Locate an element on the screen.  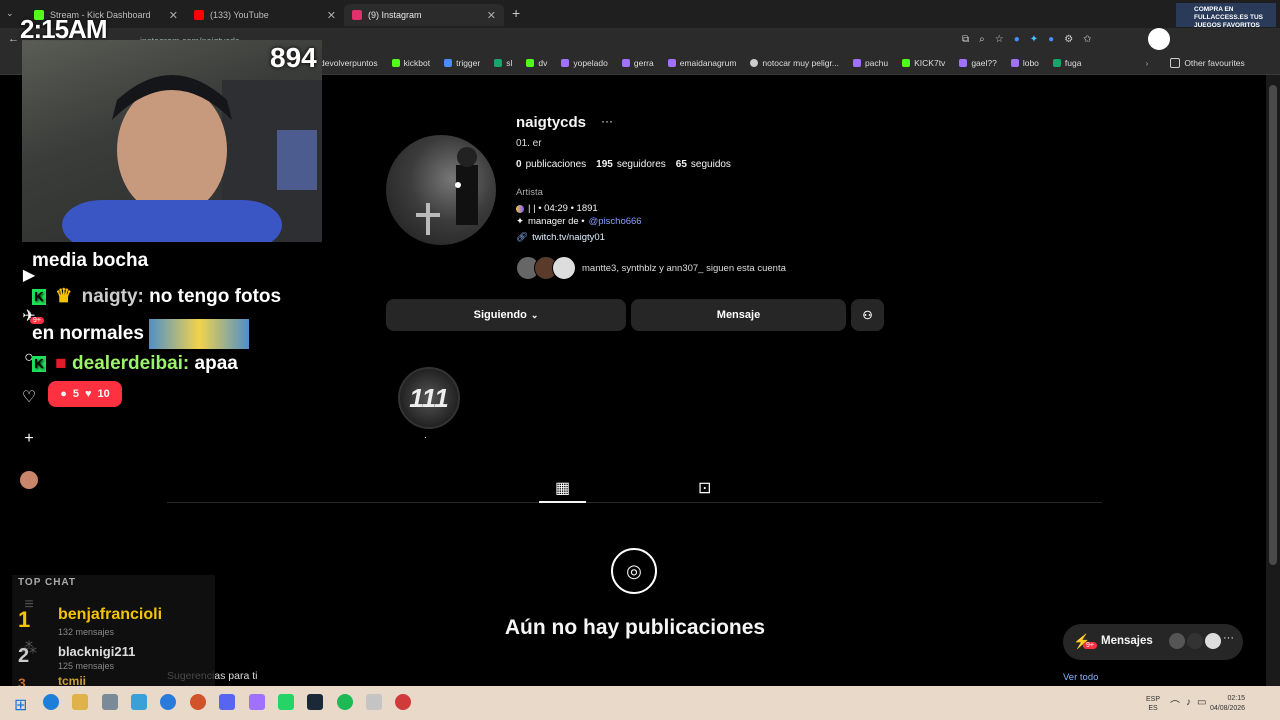
bio-mention-link: @pischo666 is located at coordinates (615, 221).